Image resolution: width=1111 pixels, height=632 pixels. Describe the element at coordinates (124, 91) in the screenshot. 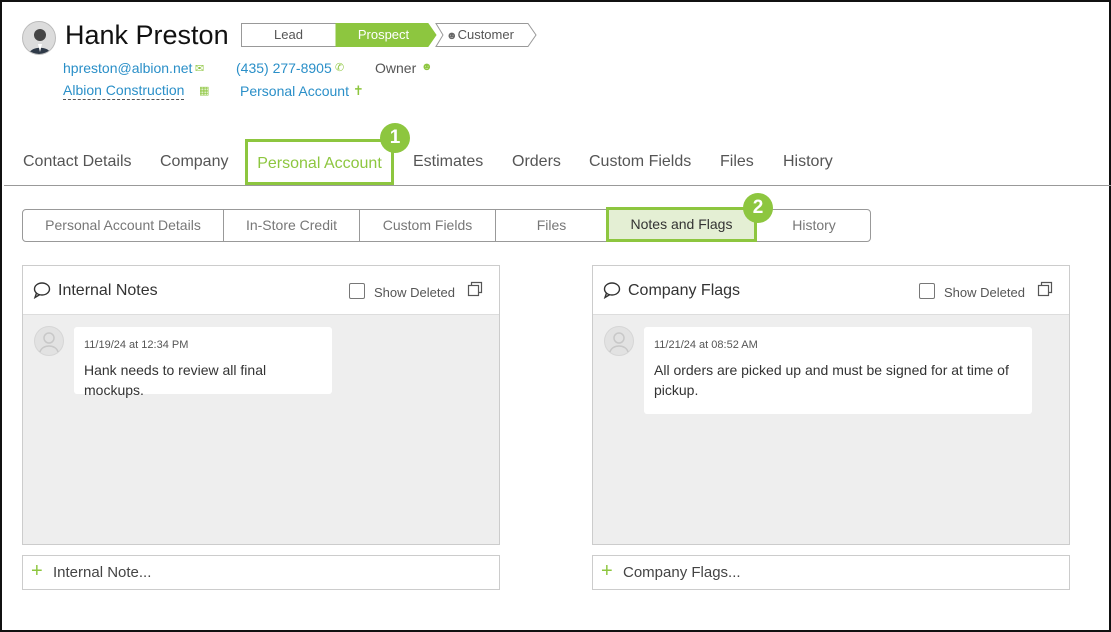

I see `company-link: Albion Construction` at that location.